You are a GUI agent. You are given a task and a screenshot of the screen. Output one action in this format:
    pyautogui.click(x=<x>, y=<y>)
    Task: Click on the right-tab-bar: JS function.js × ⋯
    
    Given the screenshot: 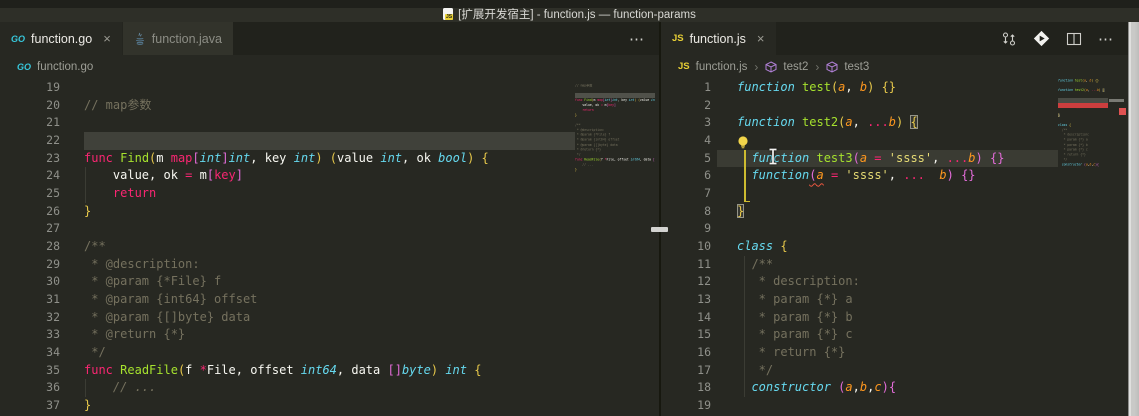 What is the action you would take?
    pyautogui.click(x=894, y=38)
    